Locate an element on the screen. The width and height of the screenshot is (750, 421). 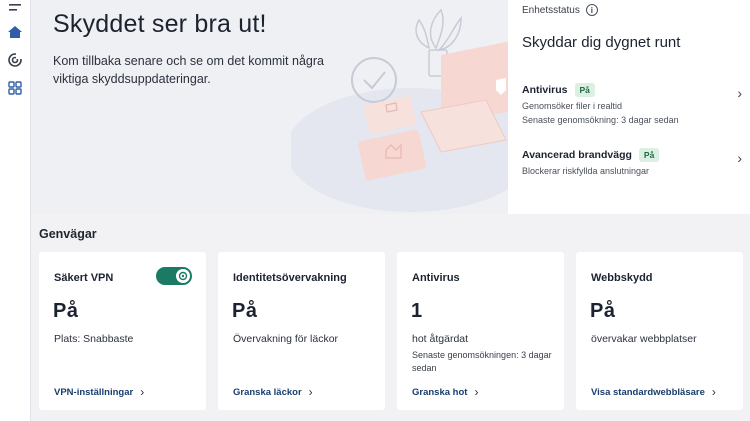
vpn-settings-link: VPN-inställningar › is located at coordinates (99, 392).